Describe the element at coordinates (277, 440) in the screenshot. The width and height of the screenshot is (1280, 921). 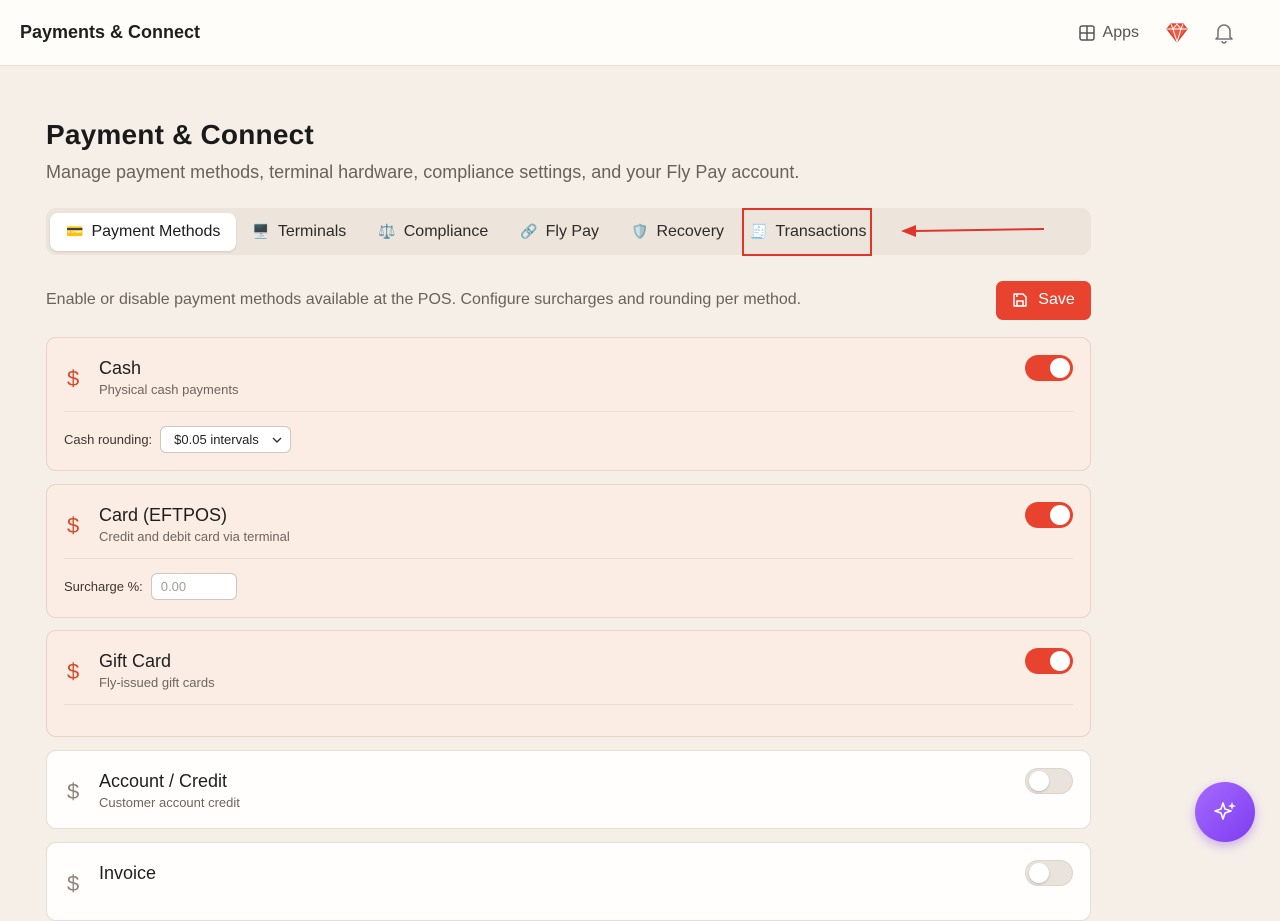
I see `chevron-down-icon` at that location.